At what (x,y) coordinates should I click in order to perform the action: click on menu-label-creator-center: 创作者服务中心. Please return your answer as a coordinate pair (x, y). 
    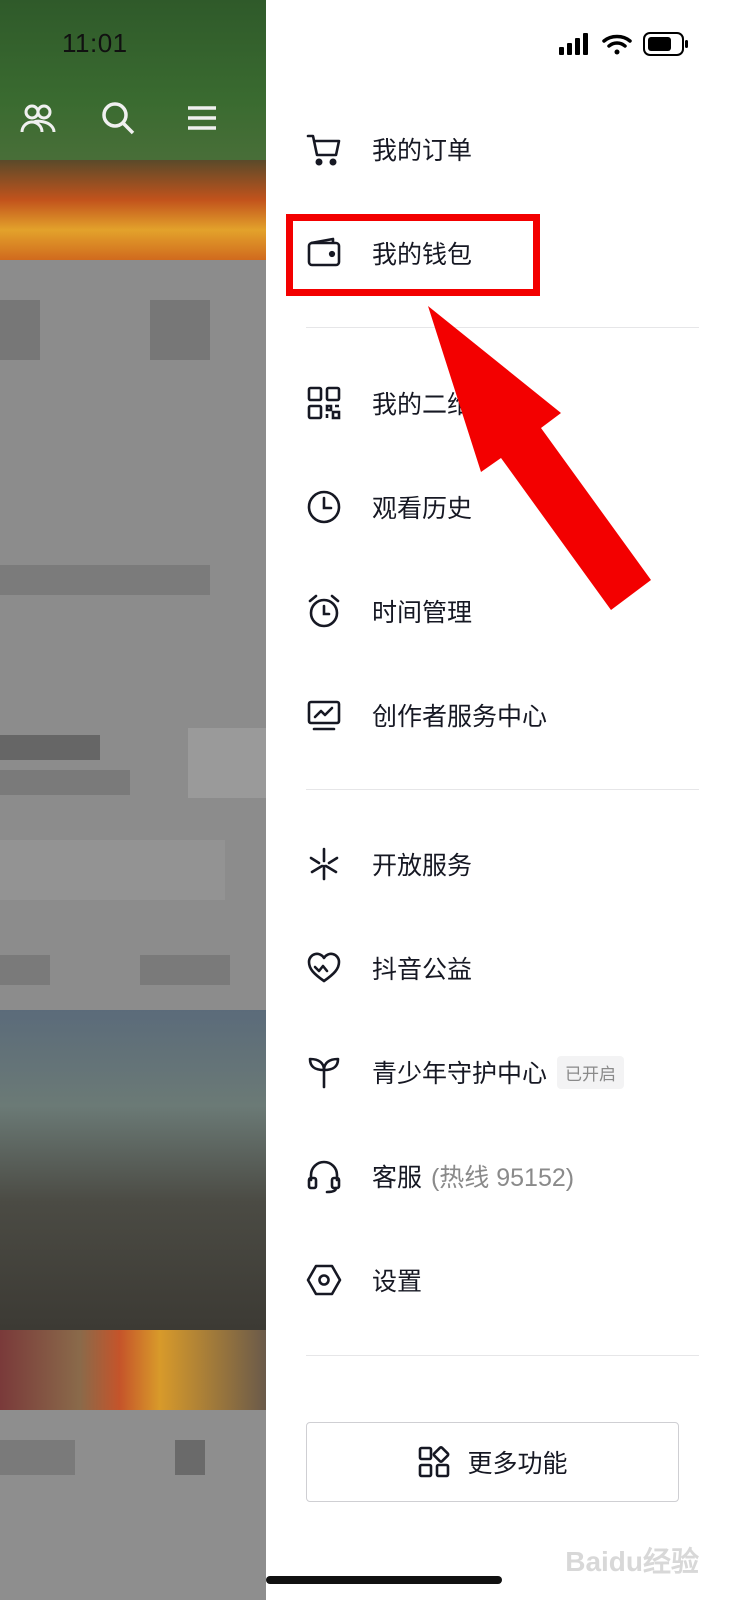
    Looking at the image, I should click on (460, 717).